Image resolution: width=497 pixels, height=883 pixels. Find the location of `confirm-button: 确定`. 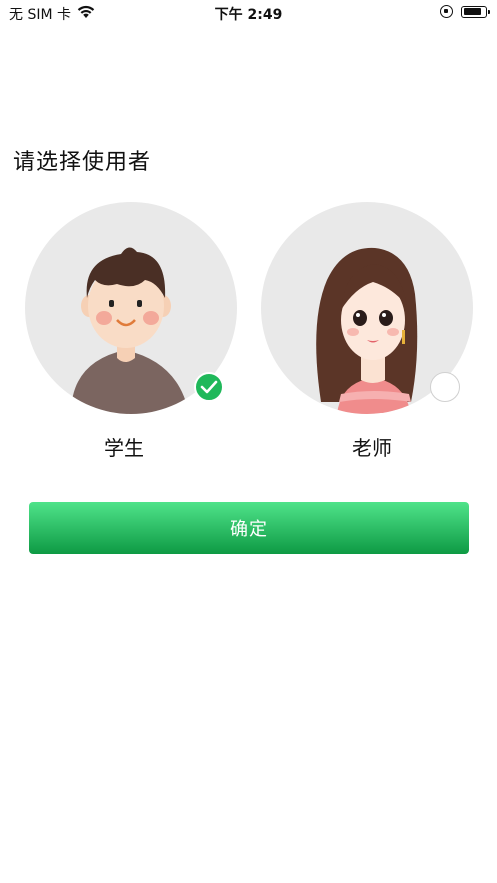

confirm-button: 确定 is located at coordinates (249, 528).